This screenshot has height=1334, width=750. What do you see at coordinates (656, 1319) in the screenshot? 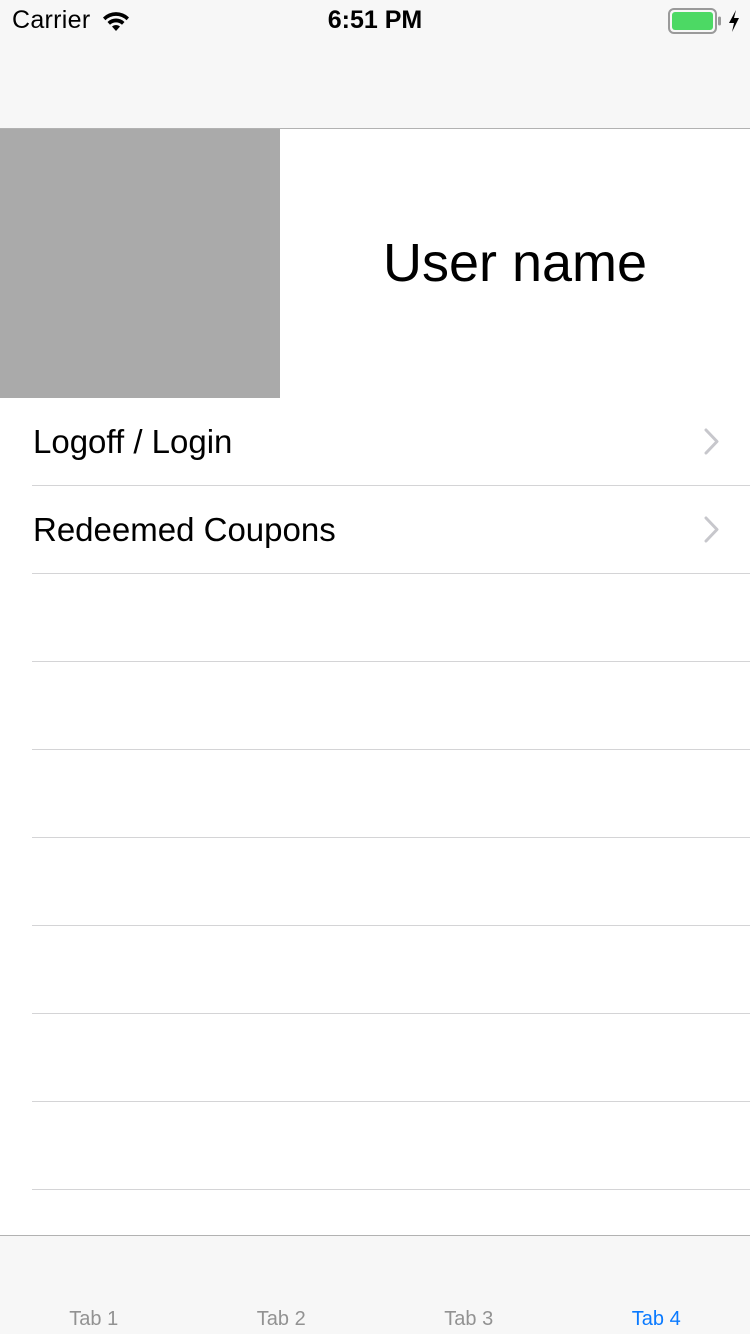
I see `tab-label: Tab 4` at bounding box center [656, 1319].